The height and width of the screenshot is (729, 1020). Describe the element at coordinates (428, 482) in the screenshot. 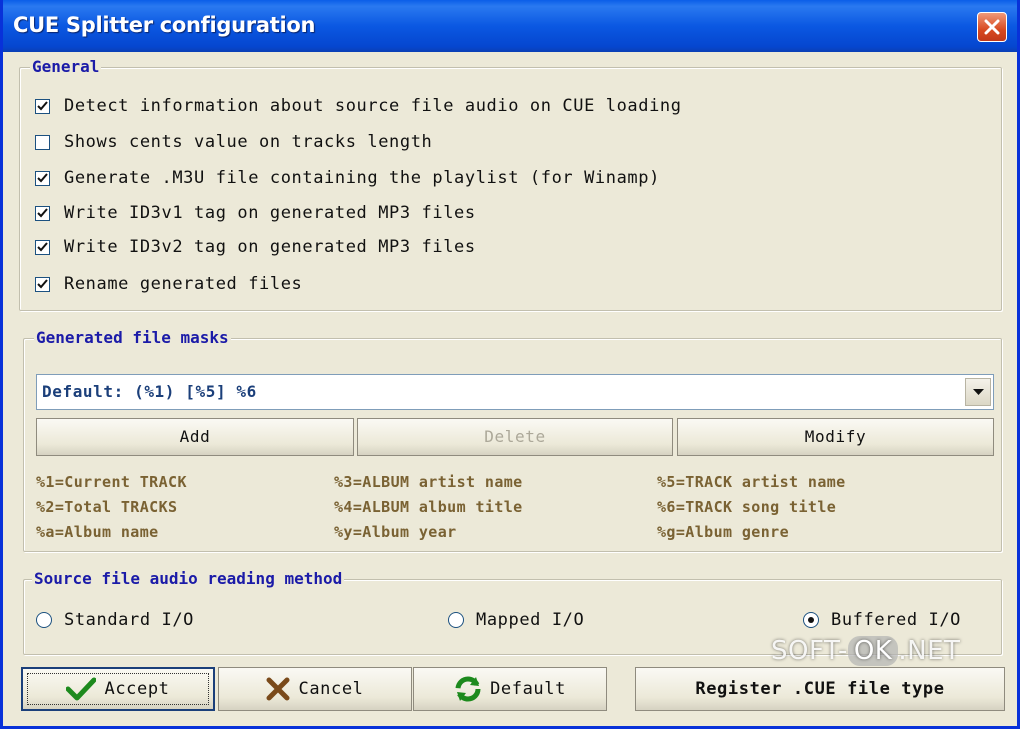

I see `mask-hint: %3=ALBUM artist name` at that location.